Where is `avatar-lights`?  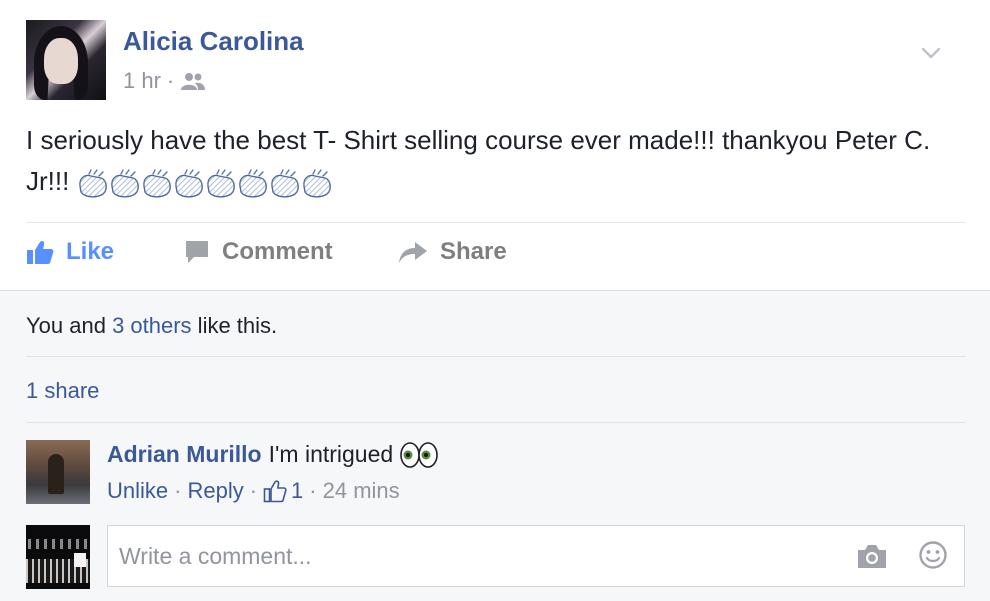 avatar-lights is located at coordinates (58, 544).